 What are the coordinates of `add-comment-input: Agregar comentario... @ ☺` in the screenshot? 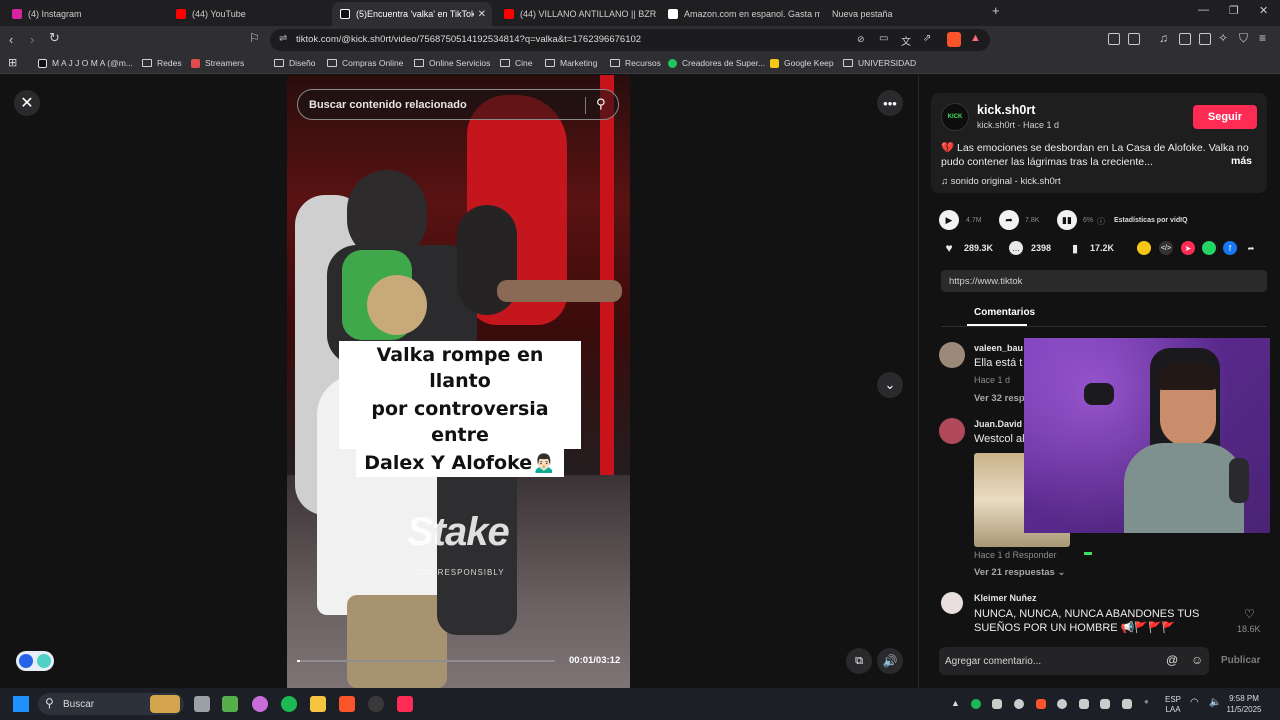 It's located at (1074, 661).